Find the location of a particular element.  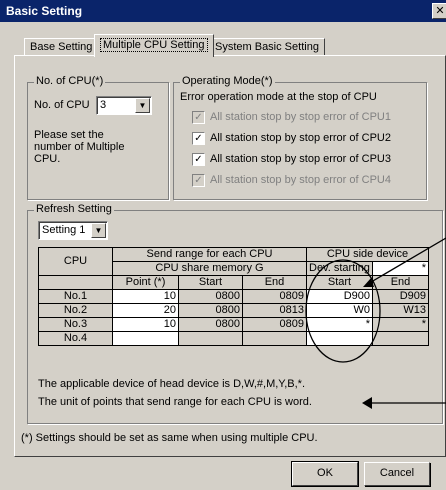

annotation-overlay is located at coordinates (375, 323).